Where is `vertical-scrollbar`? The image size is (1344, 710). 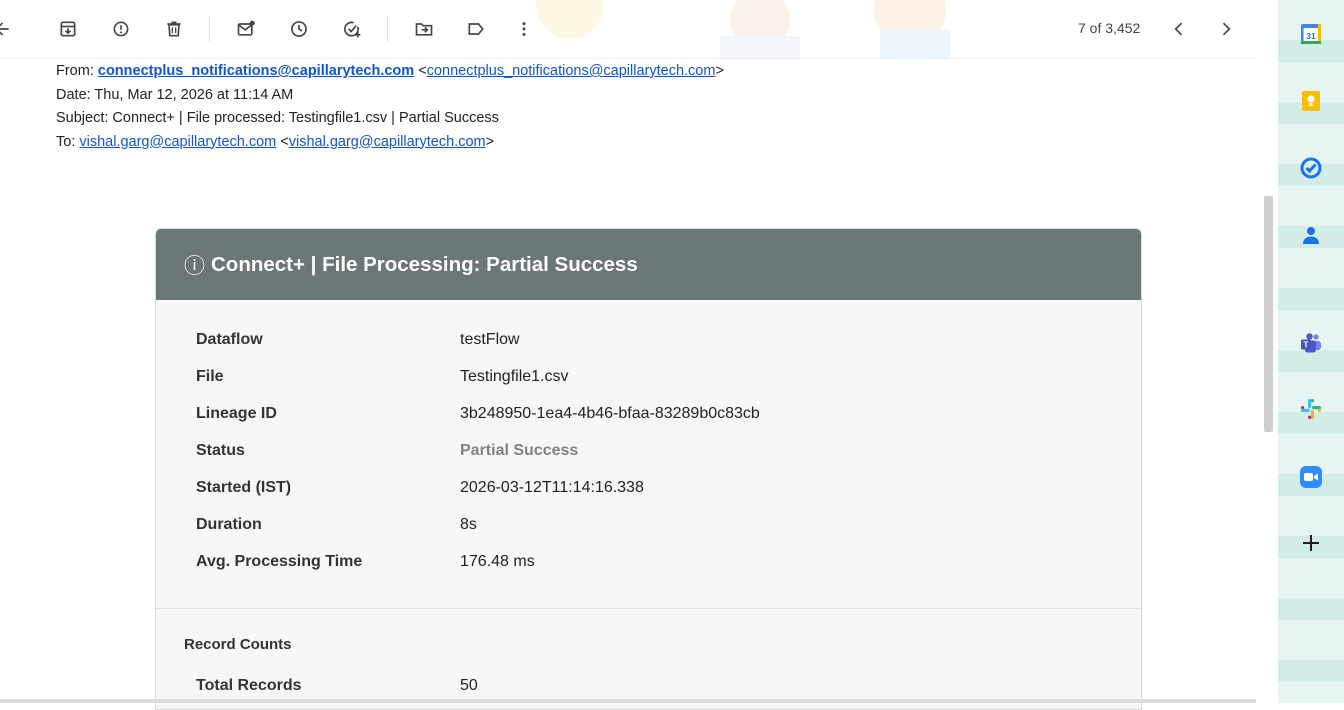
vertical-scrollbar is located at coordinates (1267, 351).